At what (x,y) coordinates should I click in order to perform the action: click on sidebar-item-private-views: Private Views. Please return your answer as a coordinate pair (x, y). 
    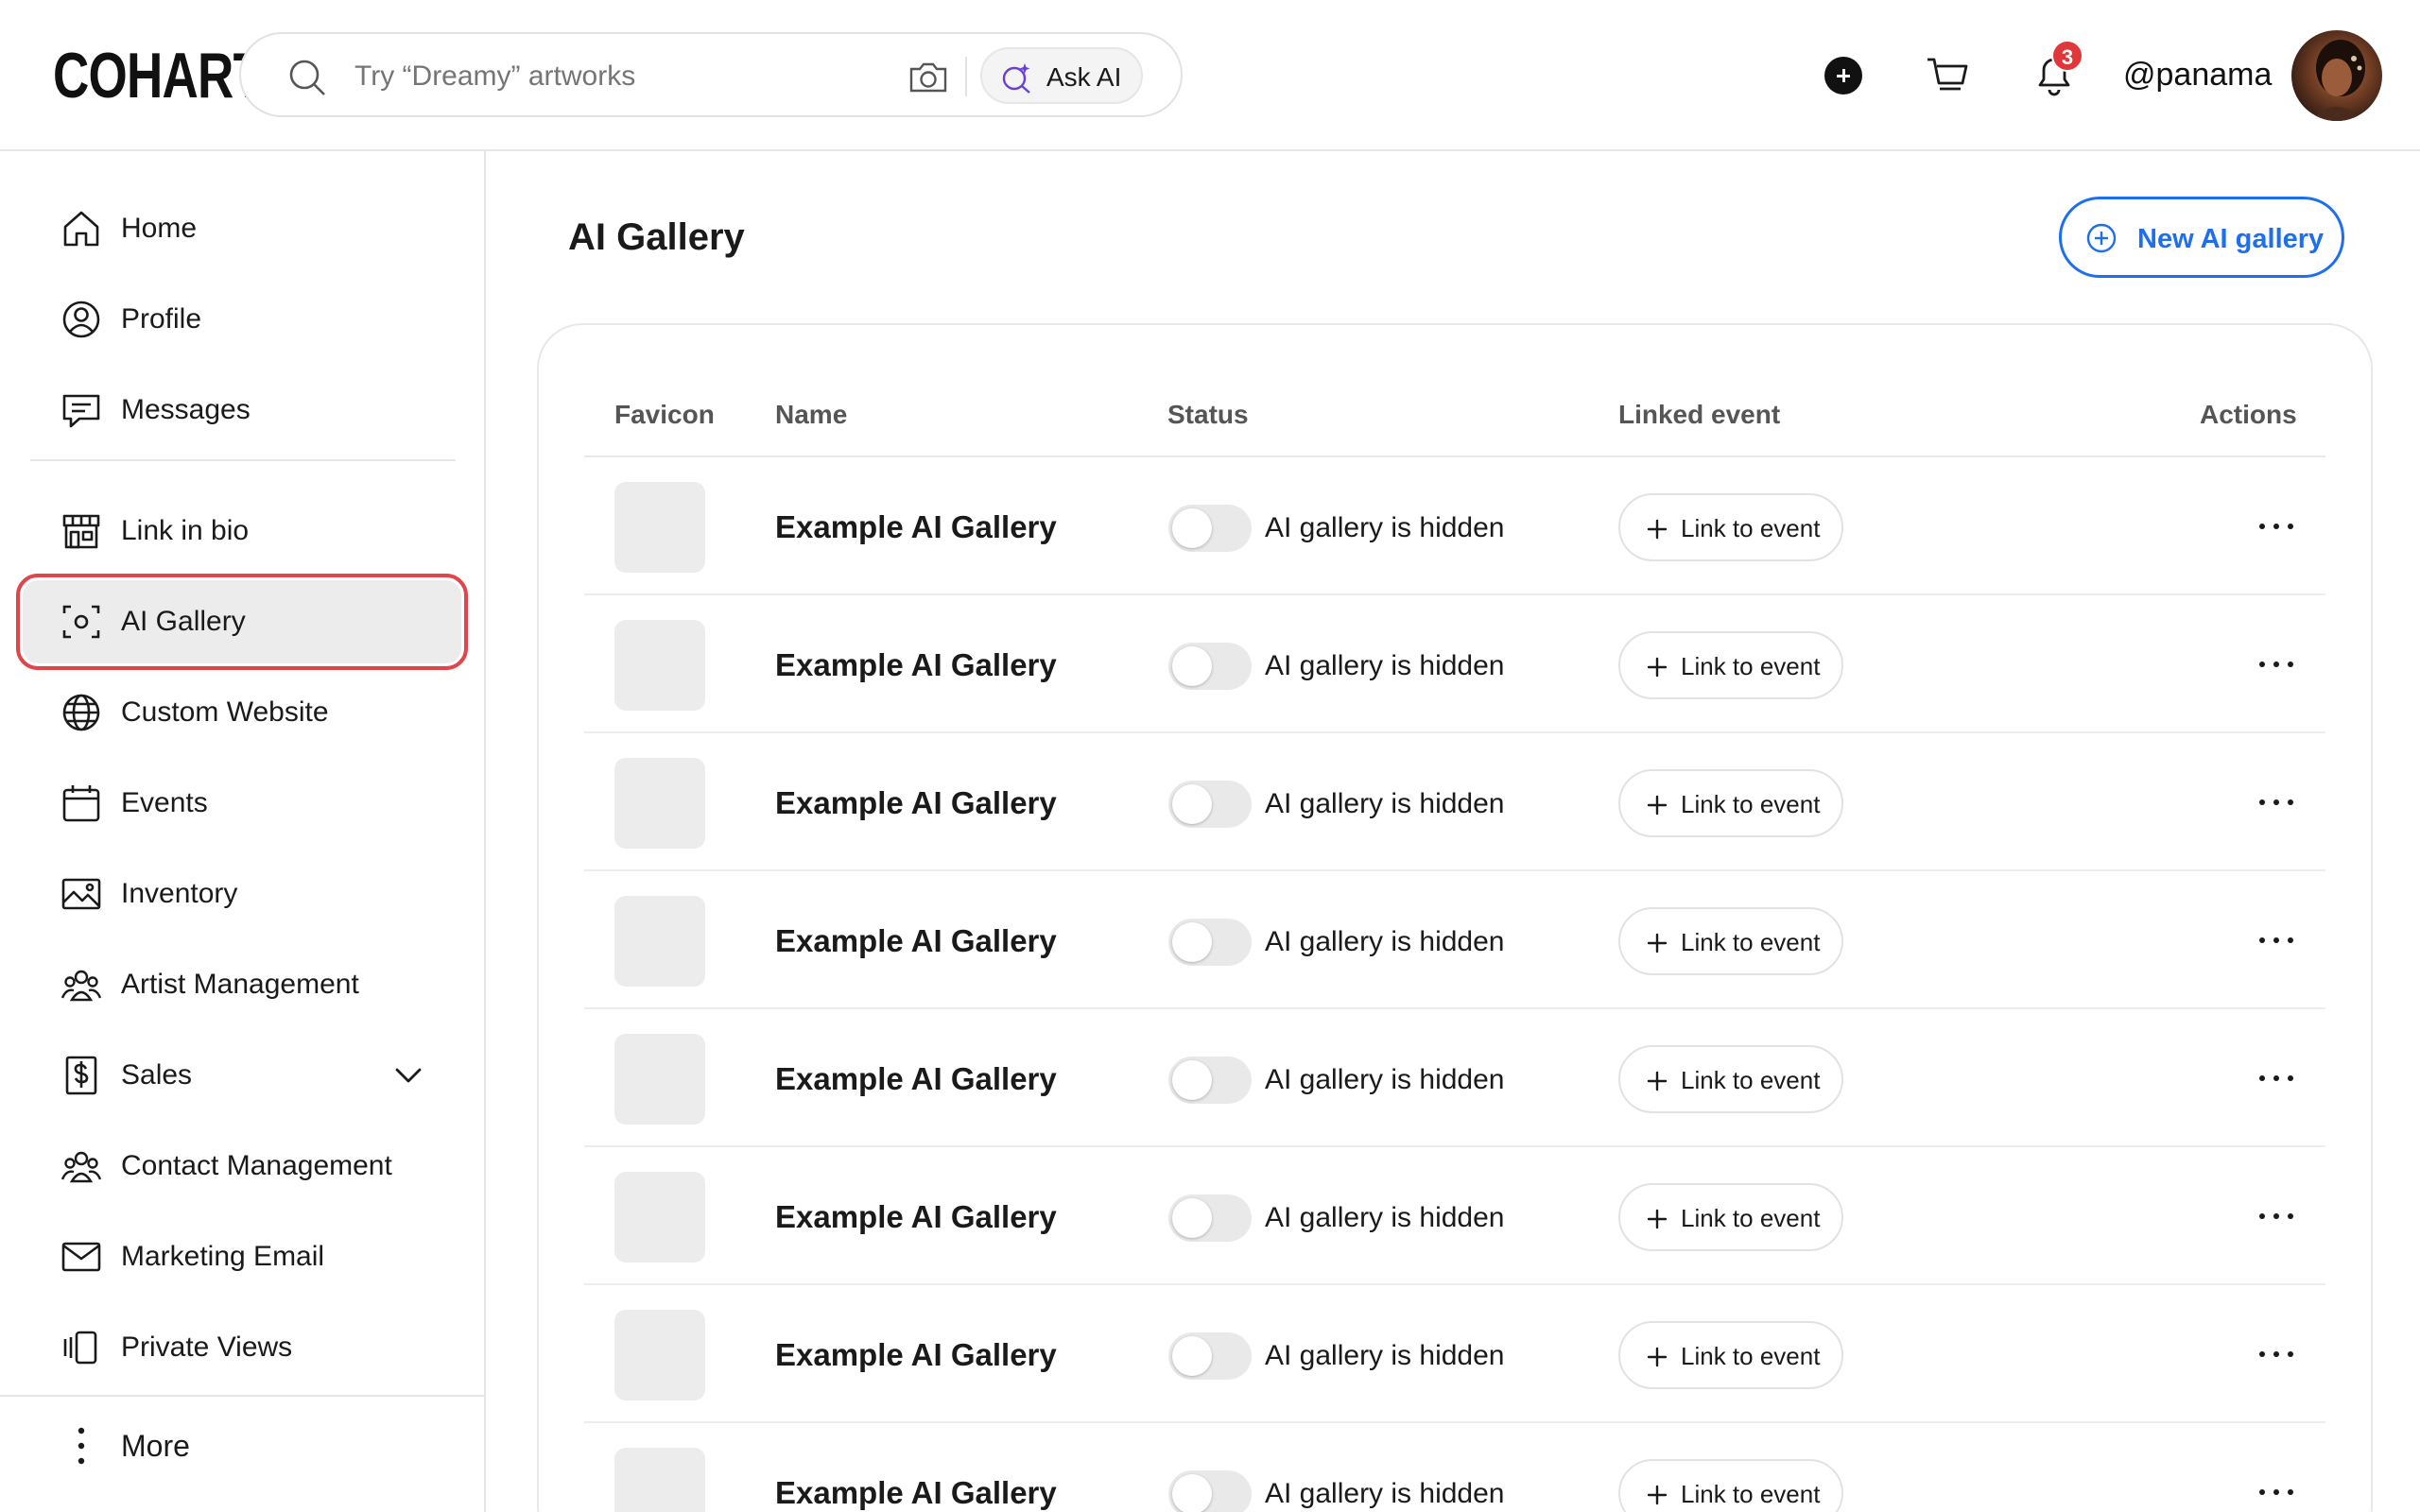
    Looking at the image, I should click on (242, 1347).